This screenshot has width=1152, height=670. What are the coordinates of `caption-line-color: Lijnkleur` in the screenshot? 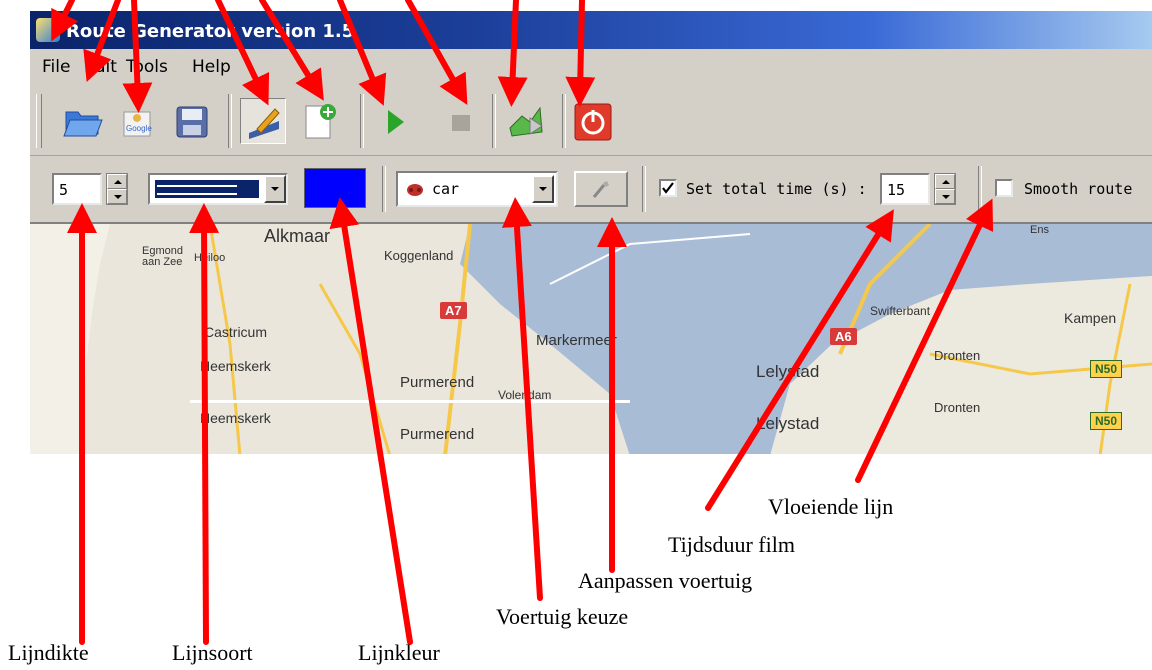 It's located at (399, 652).